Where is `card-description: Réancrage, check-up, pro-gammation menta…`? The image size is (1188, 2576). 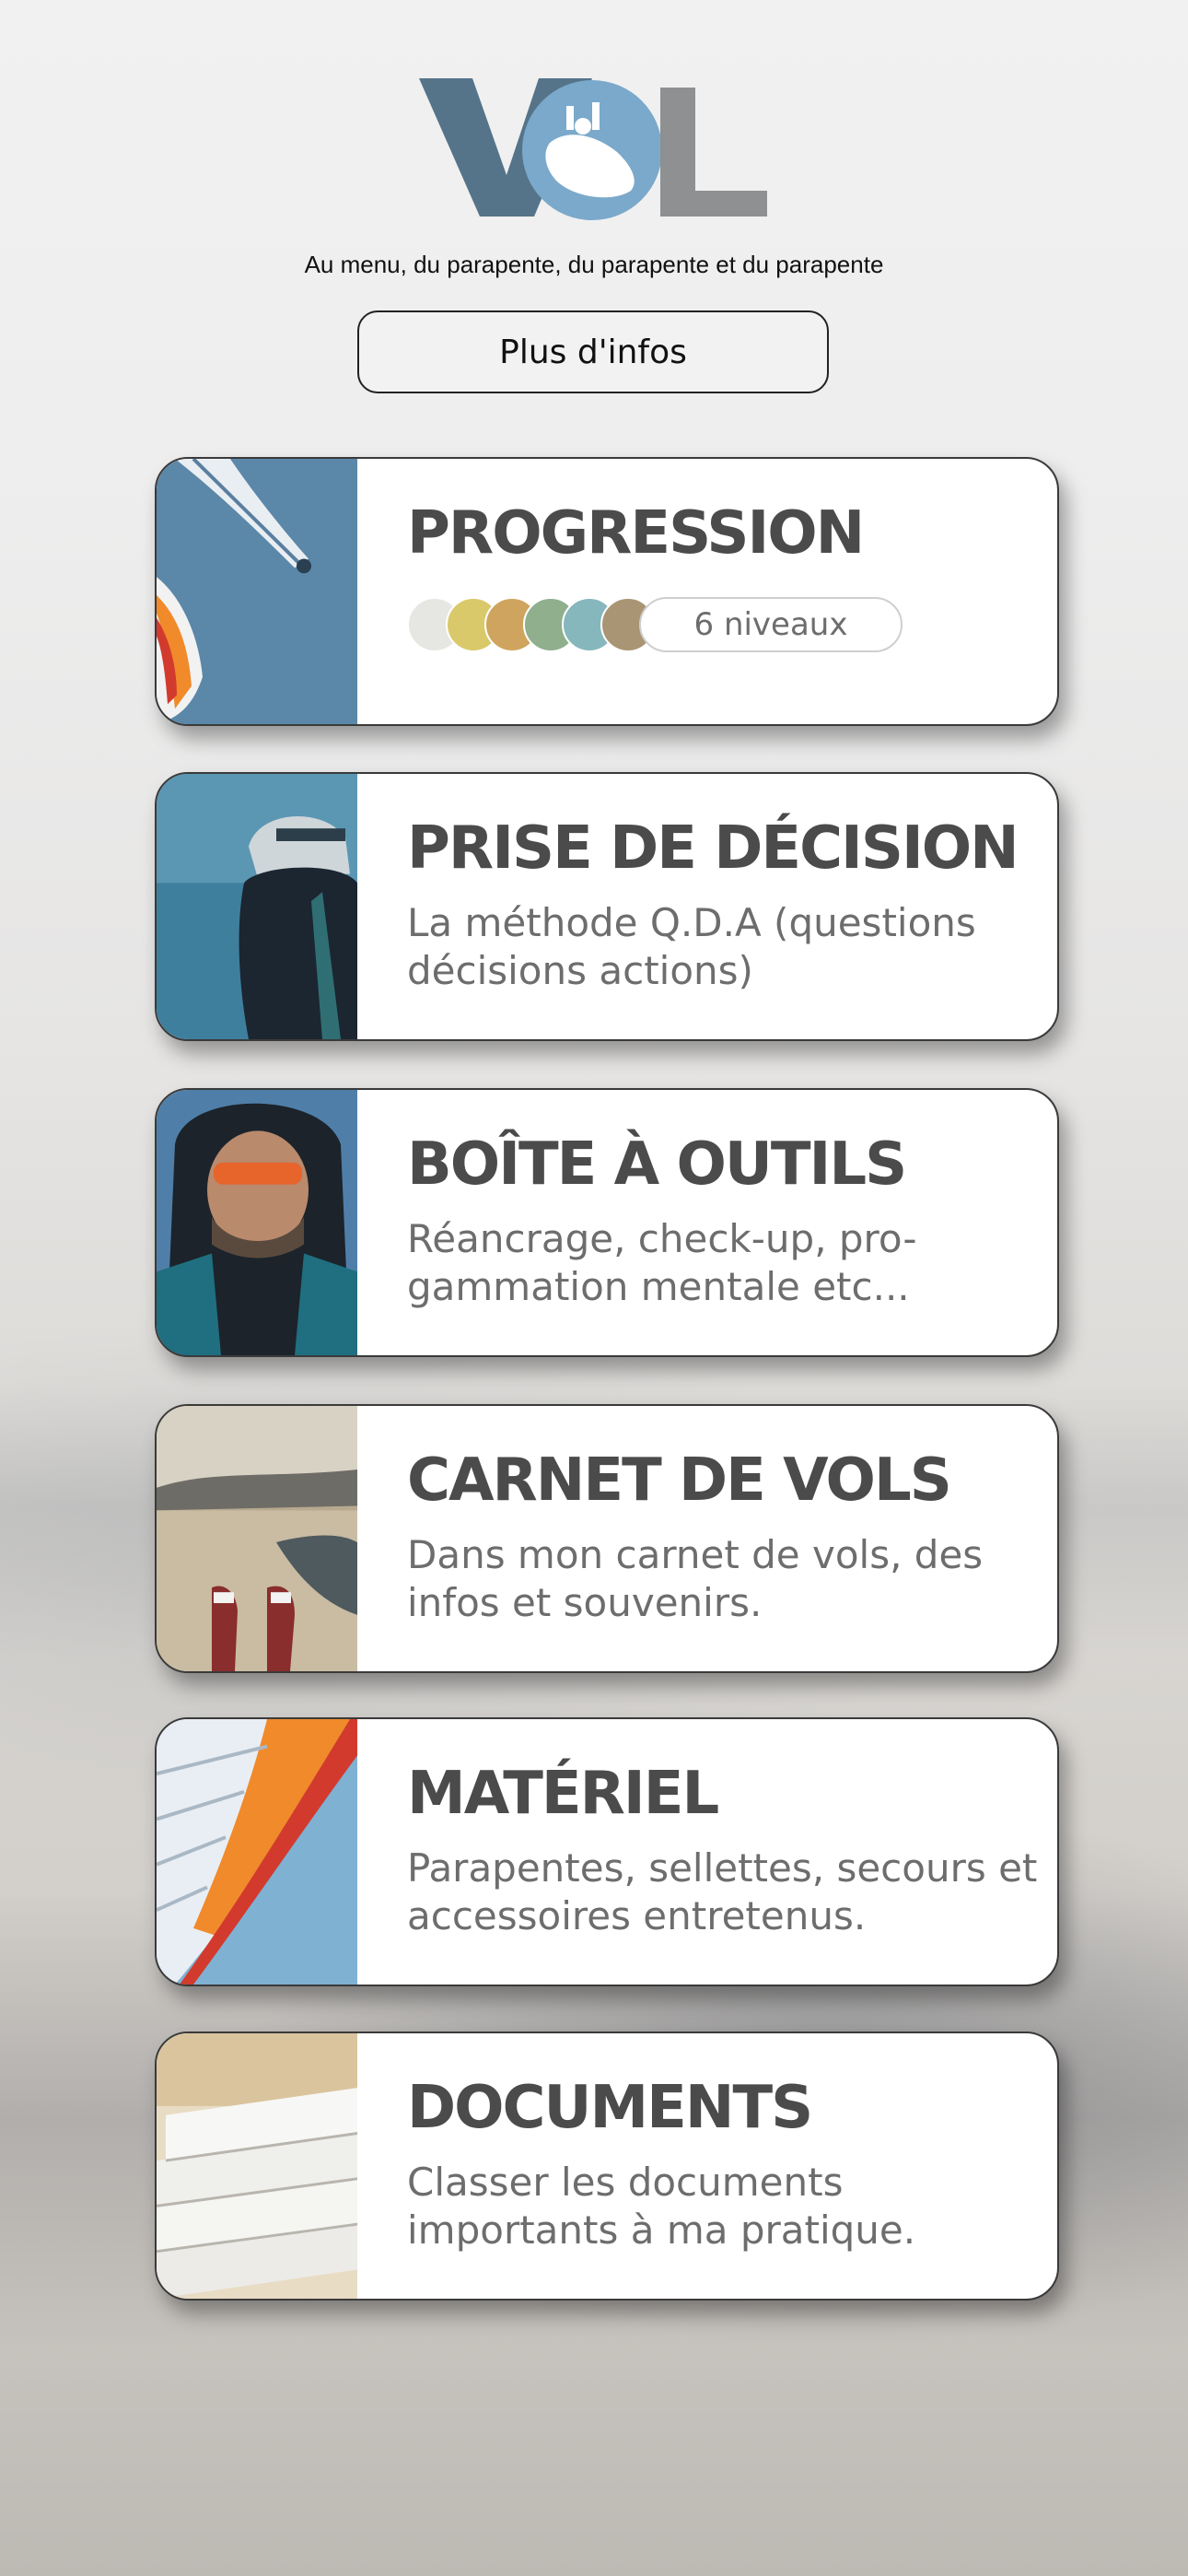 card-description: Réancrage, check-up, pro-gammation menta… is located at coordinates (662, 1262).